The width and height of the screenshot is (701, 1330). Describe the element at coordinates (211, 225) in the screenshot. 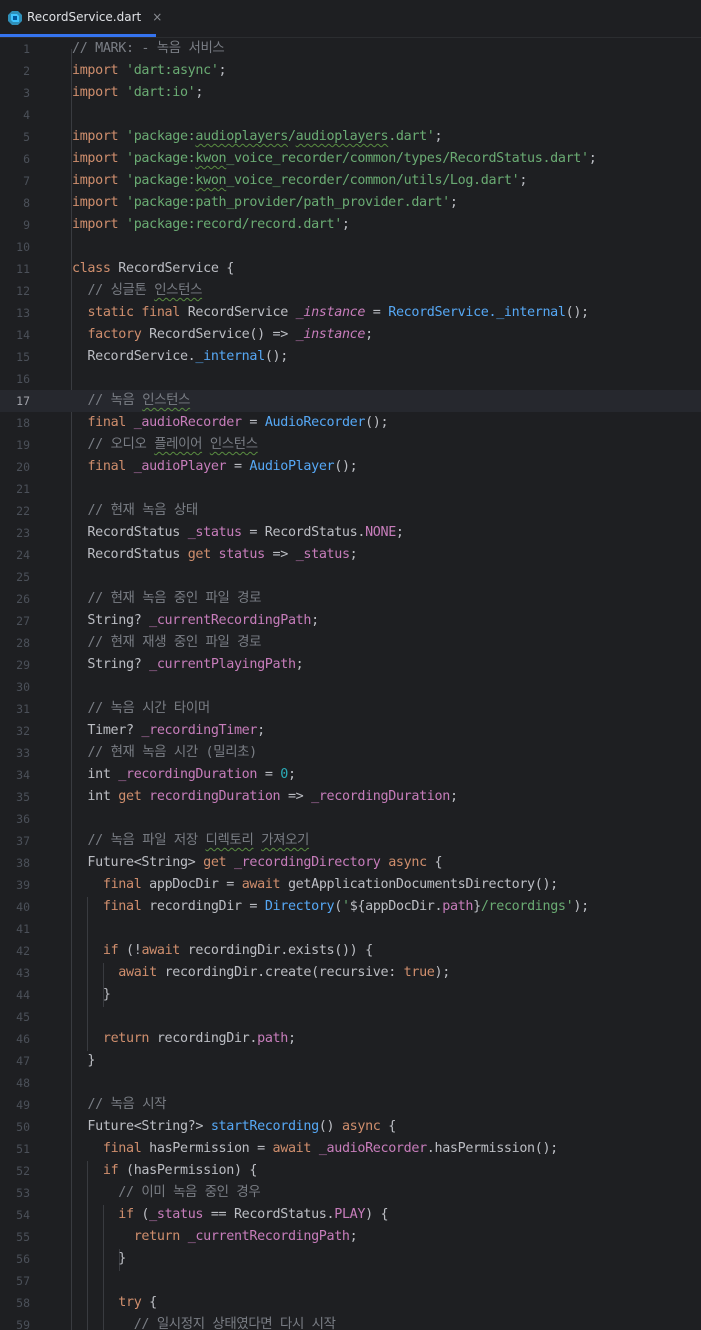

I see `code-text: import 'package:record/record.dart';` at that location.